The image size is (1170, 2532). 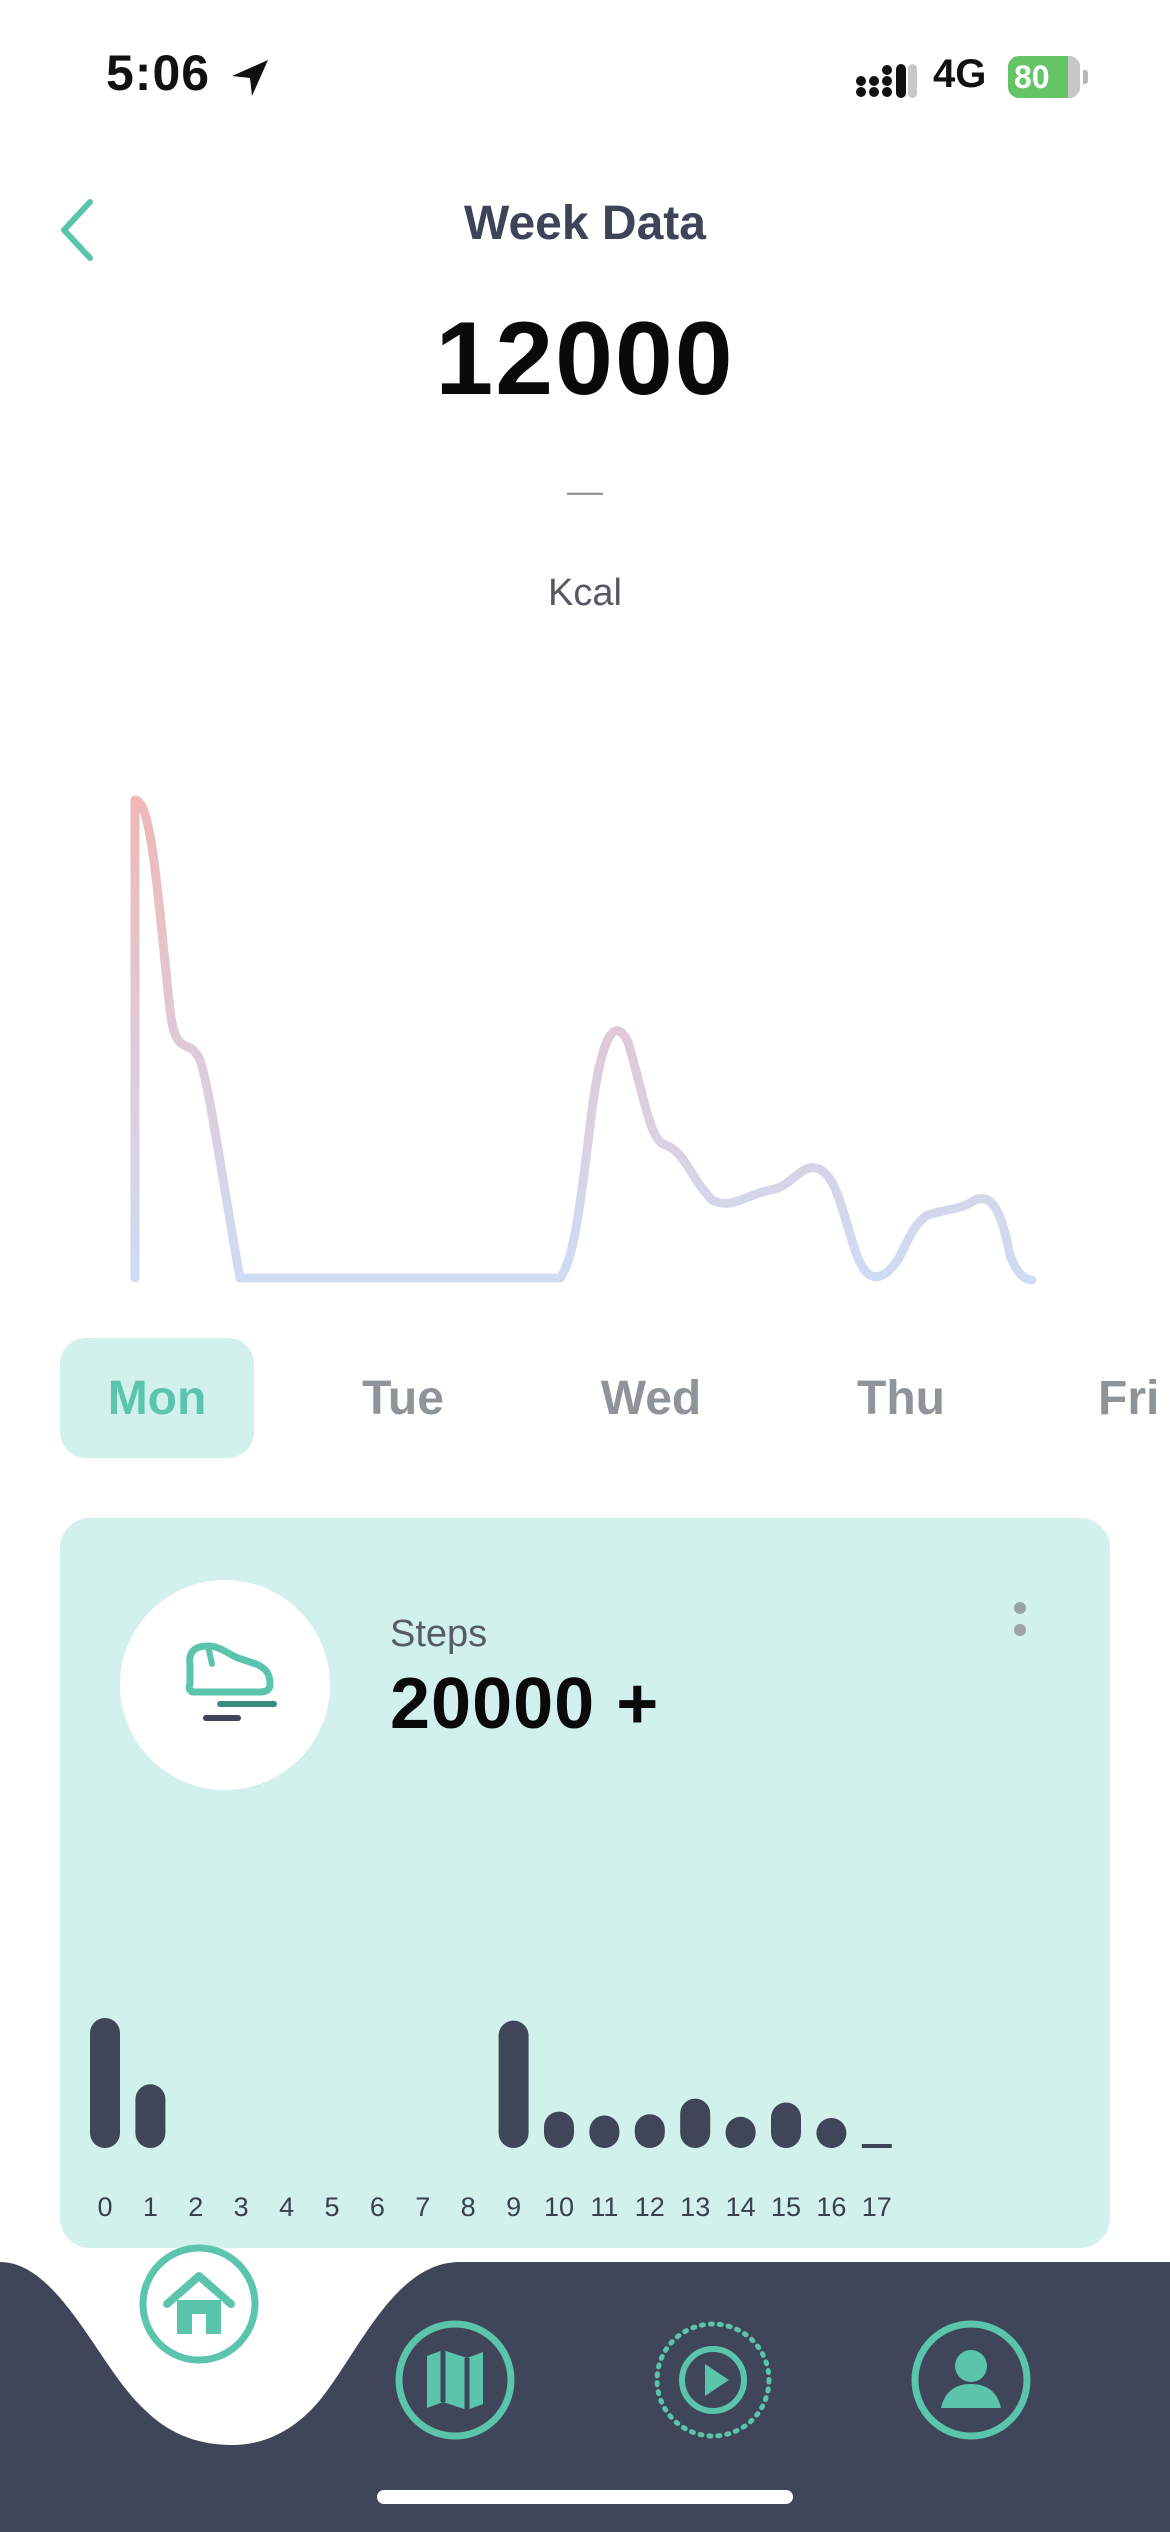 What do you see at coordinates (650, 2207) in the screenshot?
I see `hour-tick-label: 12` at bounding box center [650, 2207].